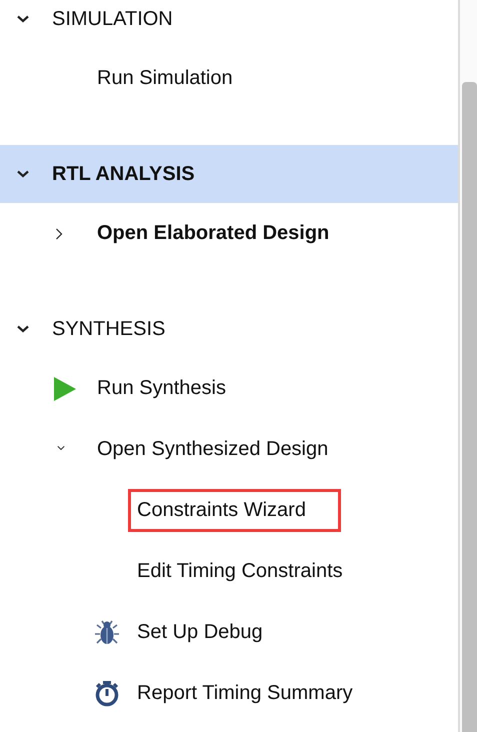  Describe the element at coordinates (165, 78) in the screenshot. I see `task-item: Run Simulation` at that location.